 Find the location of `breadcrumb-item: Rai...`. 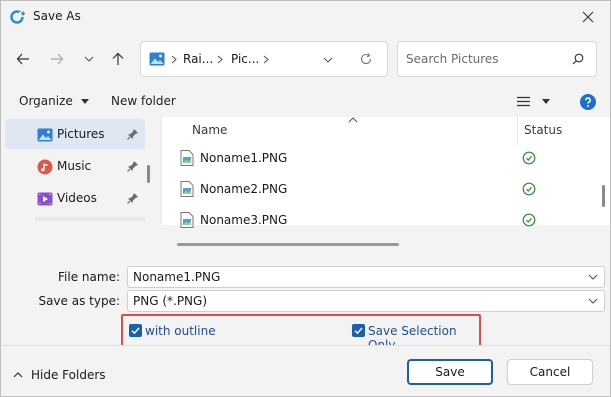

breadcrumb-item: Rai... is located at coordinates (198, 59).